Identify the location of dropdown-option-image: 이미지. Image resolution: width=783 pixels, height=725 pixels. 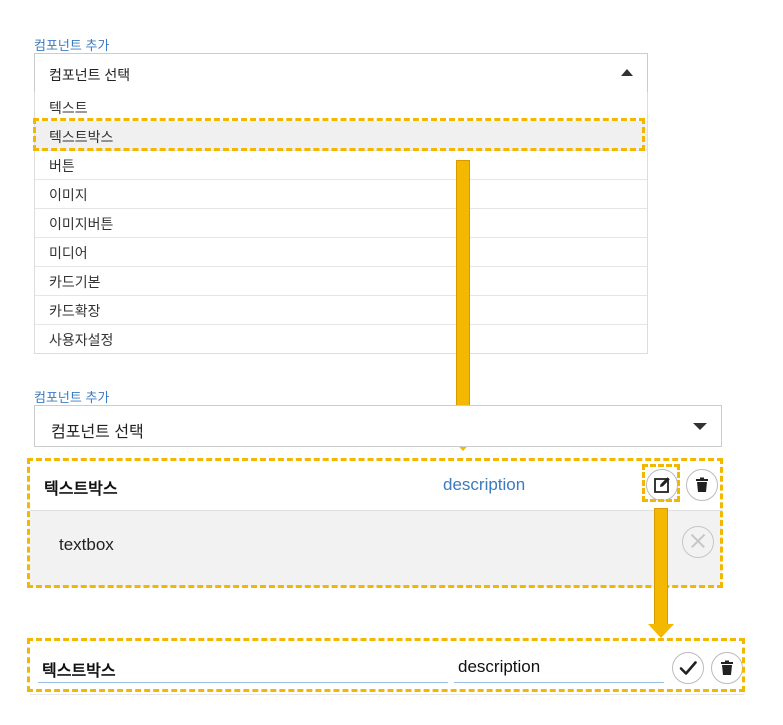
(341, 194).